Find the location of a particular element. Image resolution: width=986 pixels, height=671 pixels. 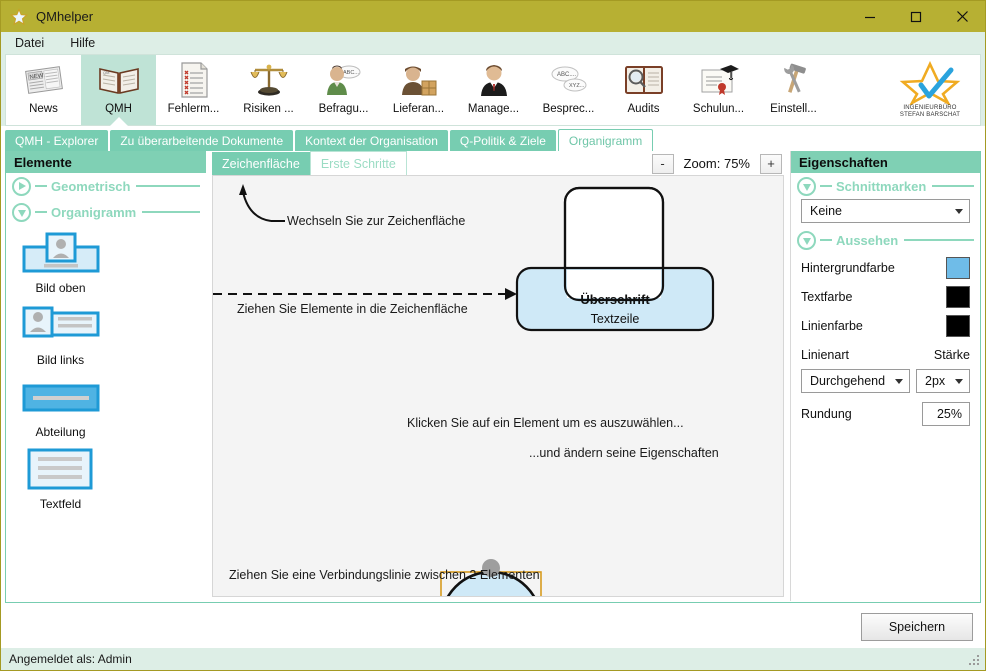

resize-grip is located at coordinates (975, 661).